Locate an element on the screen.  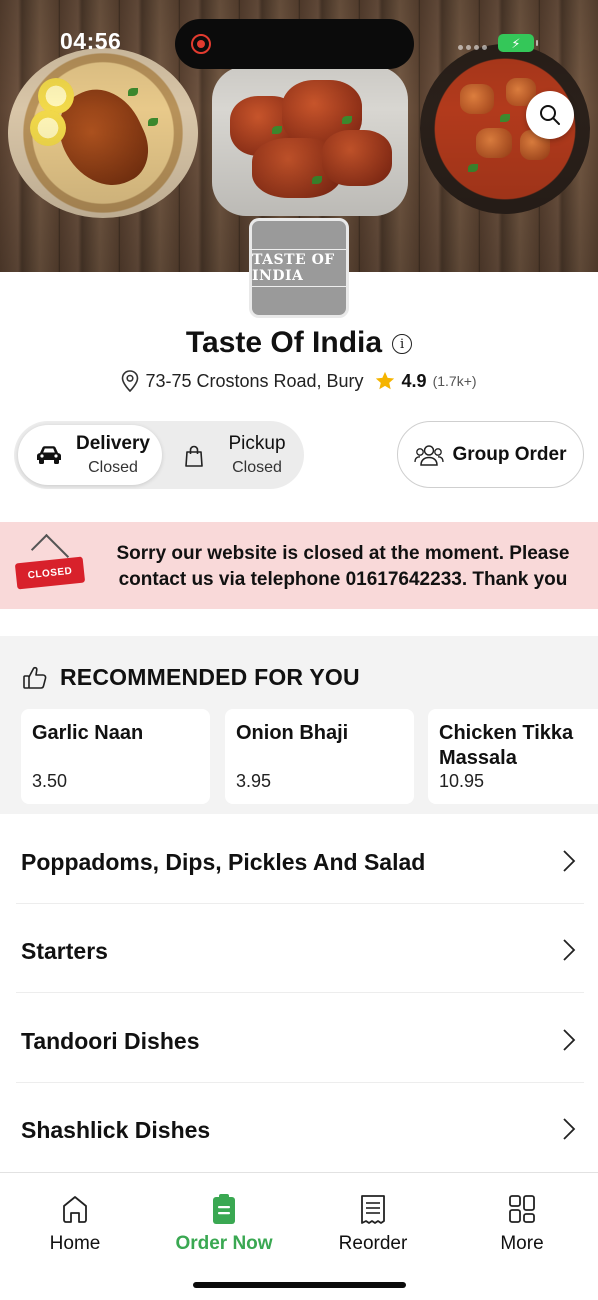
recommended-card: Onion Bhaji 3.95 is located at coordinates (319, 756).